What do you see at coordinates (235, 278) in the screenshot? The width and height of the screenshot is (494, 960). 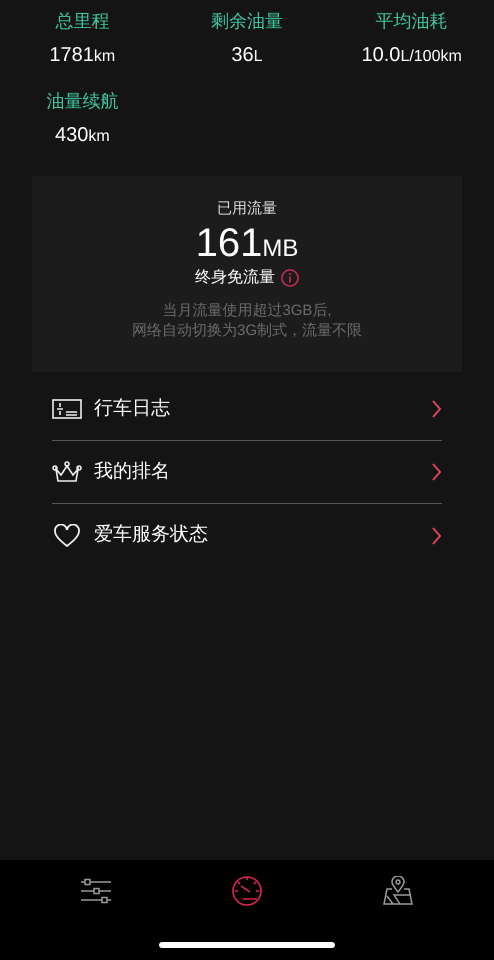 I see `plan-label: 终身免流量` at bounding box center [235, 278].